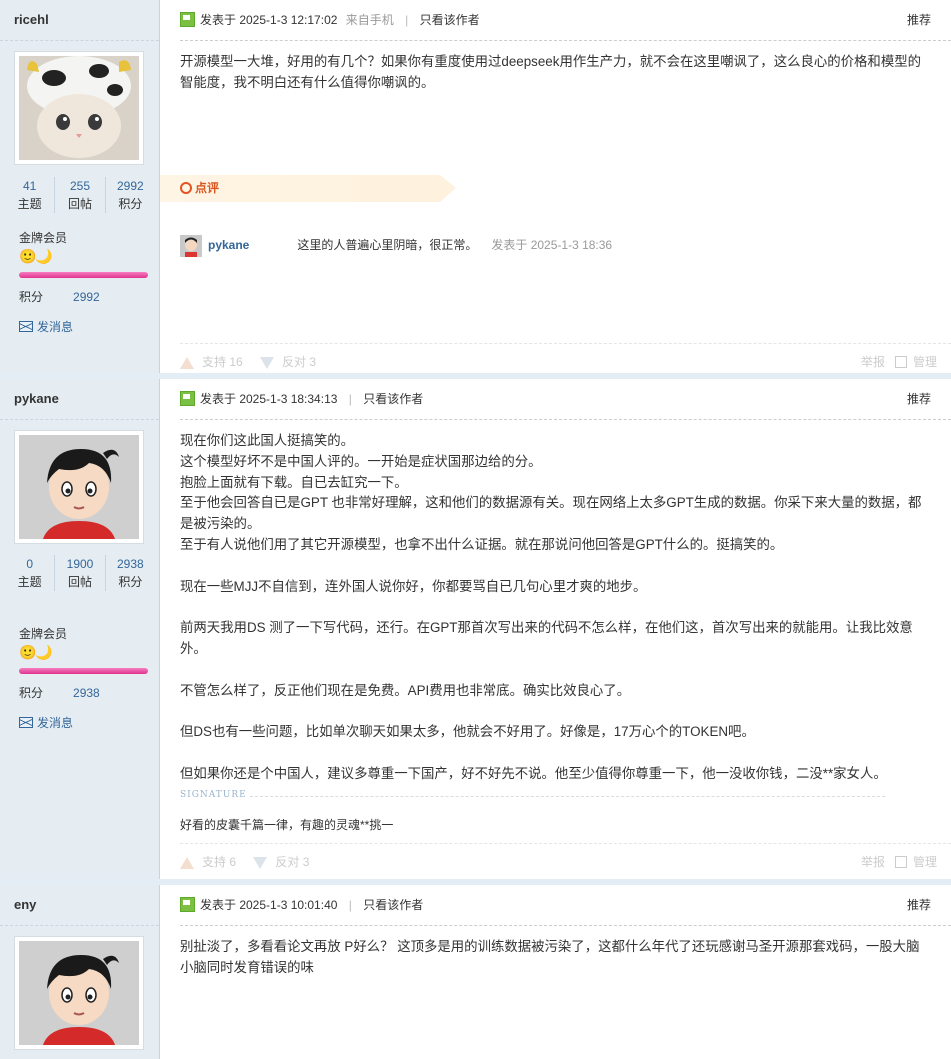 The width and height of the screenshot is (951, 1059). I want to click on comment-text: 这里的人普遍心里阴暗，很正常。, so click(387, 245).